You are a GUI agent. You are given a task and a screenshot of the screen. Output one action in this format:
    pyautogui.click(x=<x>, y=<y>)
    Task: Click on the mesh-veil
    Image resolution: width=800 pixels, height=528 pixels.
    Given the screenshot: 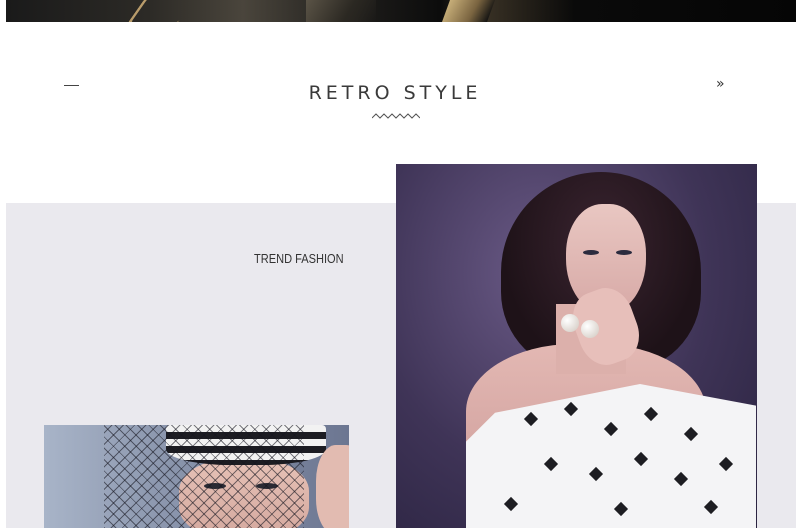 What is the action you would take?
    pyautogui.click(x=204, y=476)
    